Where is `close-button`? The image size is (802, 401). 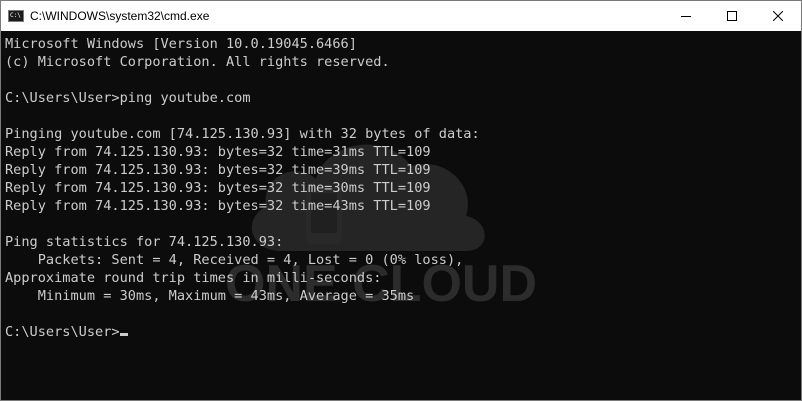
close-button is located at coordinates (778, 16).